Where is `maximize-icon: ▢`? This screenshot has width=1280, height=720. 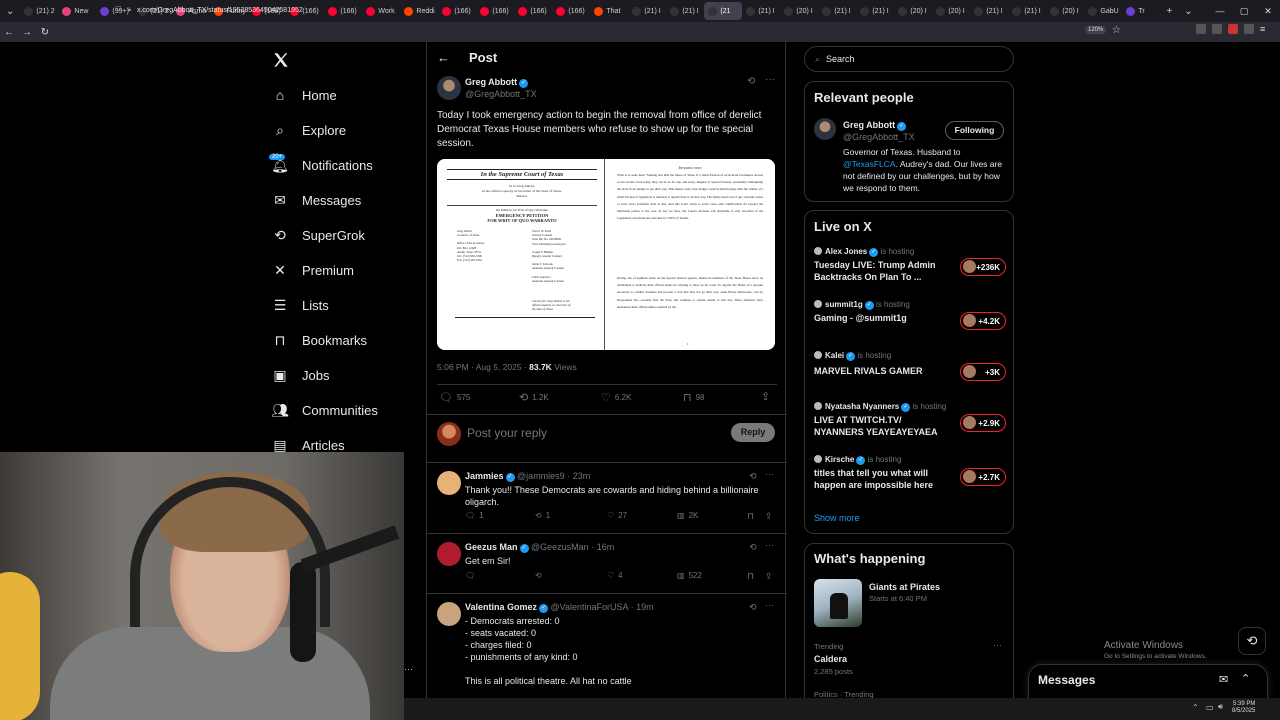 maximize-icon: ▢ is located at coordinates (1244, 11).